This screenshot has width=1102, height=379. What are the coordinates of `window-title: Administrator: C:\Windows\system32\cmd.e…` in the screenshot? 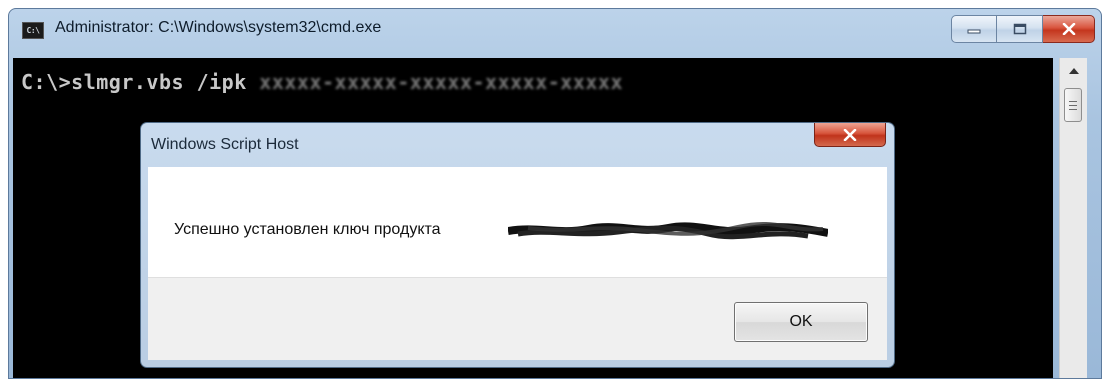 It's located at (218, 27).